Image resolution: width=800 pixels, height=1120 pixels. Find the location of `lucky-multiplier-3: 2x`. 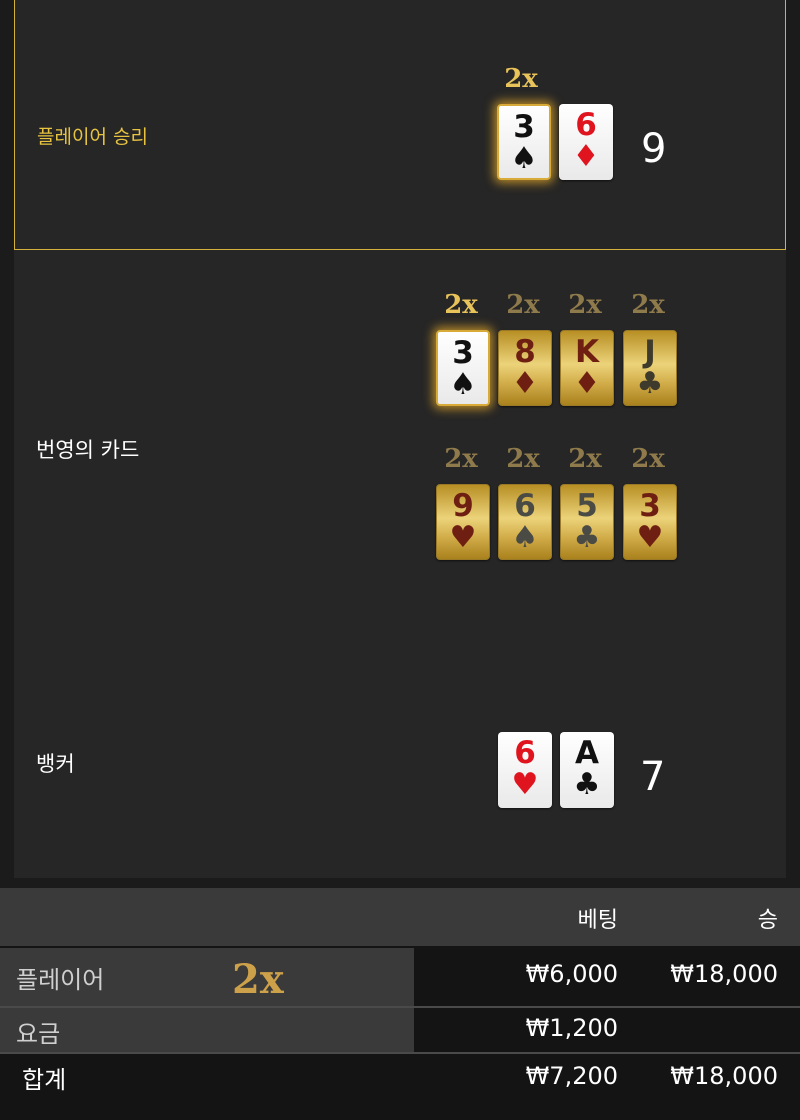

lucky-multiplier-3: 2x is located at coordinates (585, 305).